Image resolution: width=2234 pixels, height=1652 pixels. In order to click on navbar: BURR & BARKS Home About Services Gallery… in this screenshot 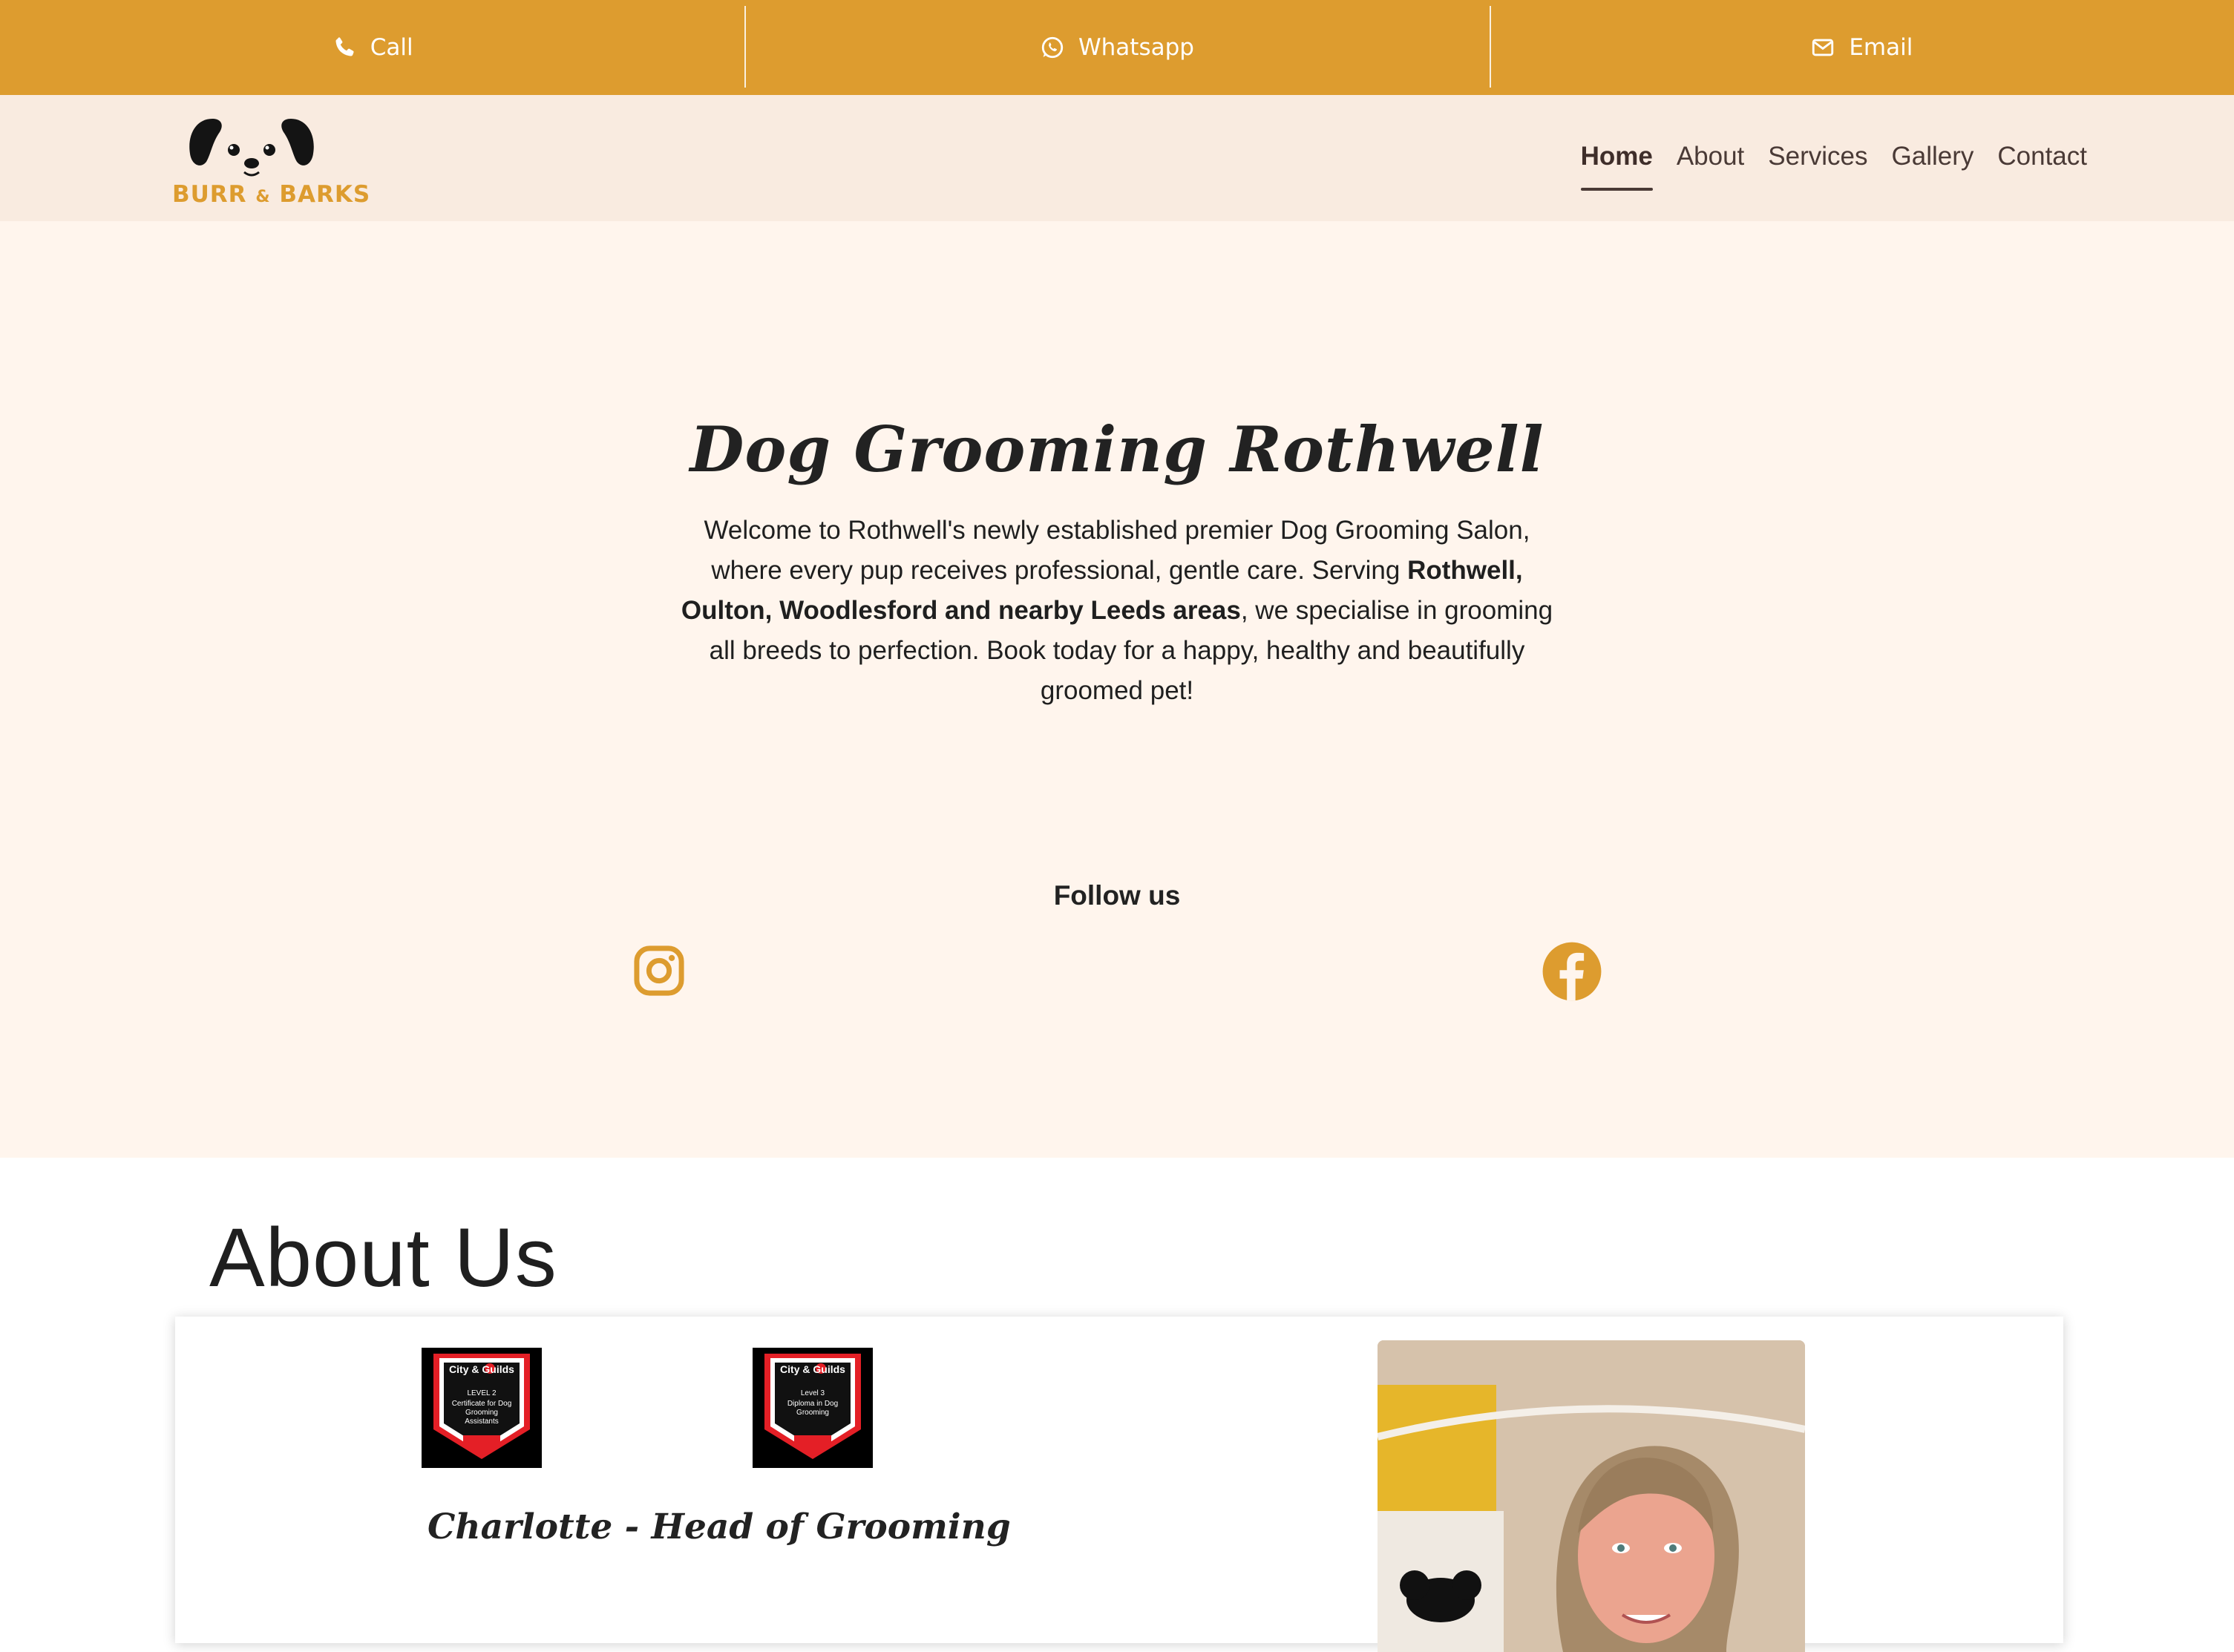, I will do `click(1117, 158)`.